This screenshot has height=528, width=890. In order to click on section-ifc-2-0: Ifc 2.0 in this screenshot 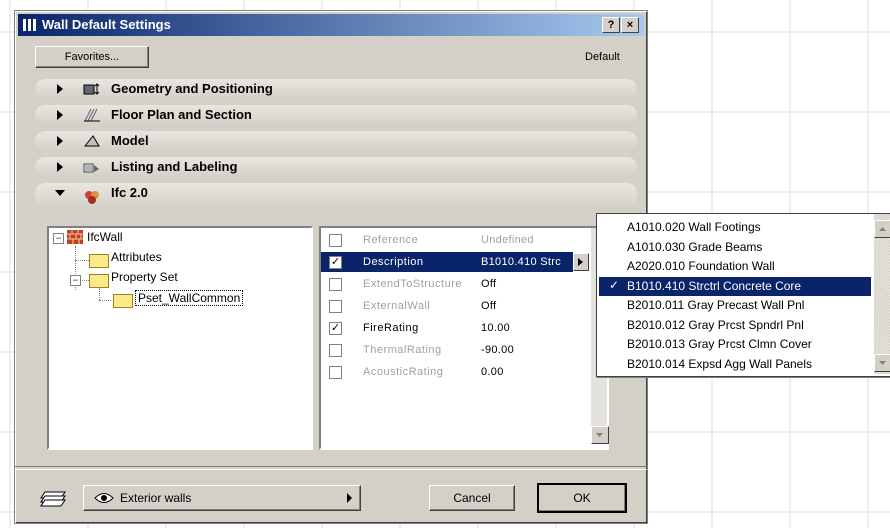, I will do `click(336, 196)`.